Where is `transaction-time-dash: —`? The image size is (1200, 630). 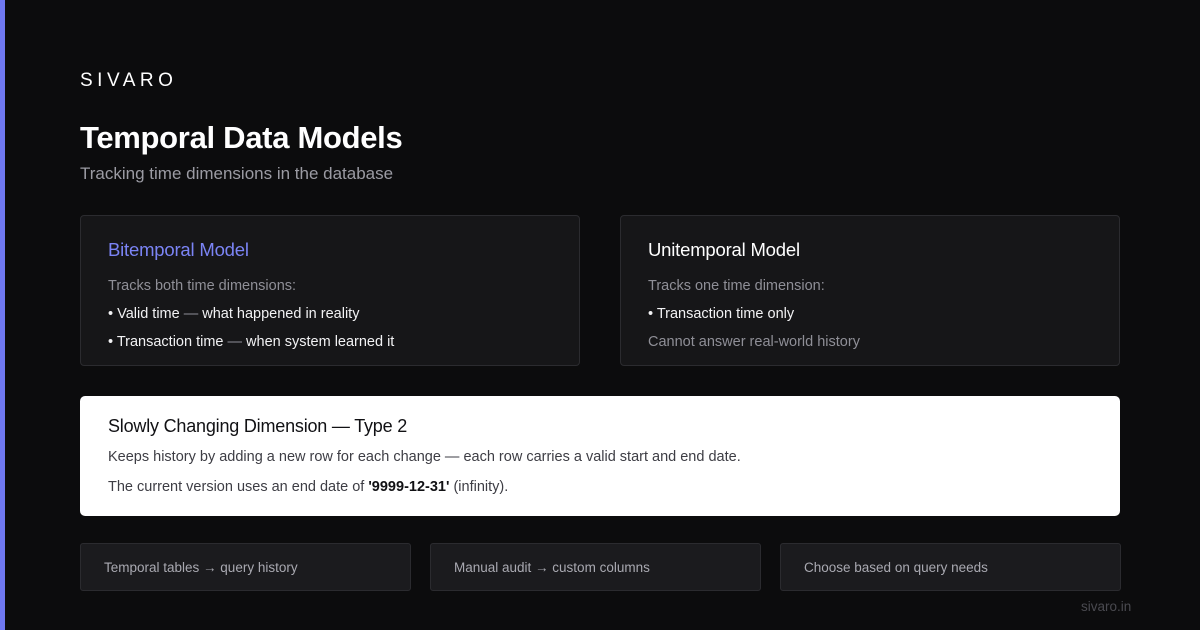
transaction-time-dash: — is located at coordinates (235, 342).